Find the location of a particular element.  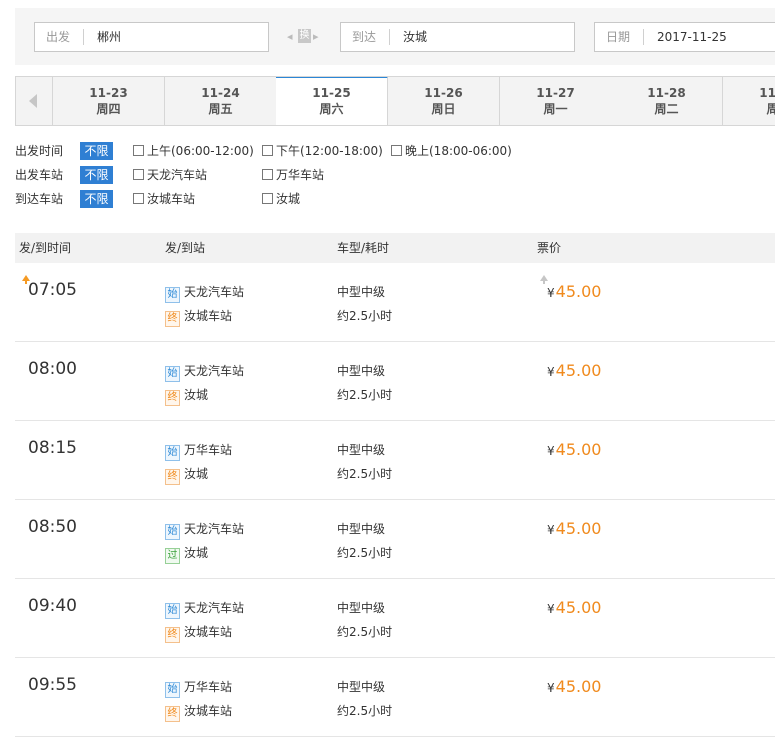

filter-option-label: 天龙汽车站 is located at coordinates (177, 175).